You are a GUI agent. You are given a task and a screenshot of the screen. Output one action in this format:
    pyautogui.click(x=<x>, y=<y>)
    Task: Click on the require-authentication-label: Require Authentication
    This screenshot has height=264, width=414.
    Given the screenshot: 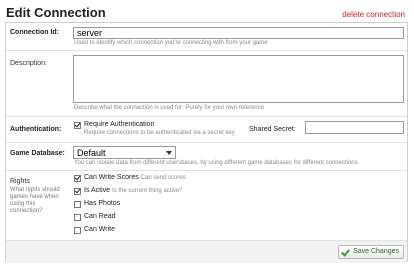 What is the action you would take?
    pyautogui.click(x=119, y=124)
    